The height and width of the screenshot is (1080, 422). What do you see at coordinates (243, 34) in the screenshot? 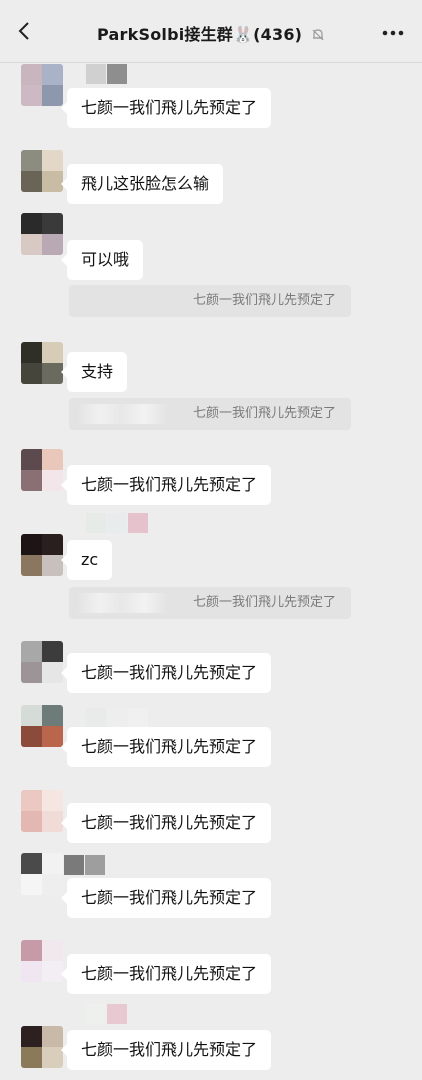
I see `rabbit-emoji-icon: 🐰` at bounding box center [243, 34].